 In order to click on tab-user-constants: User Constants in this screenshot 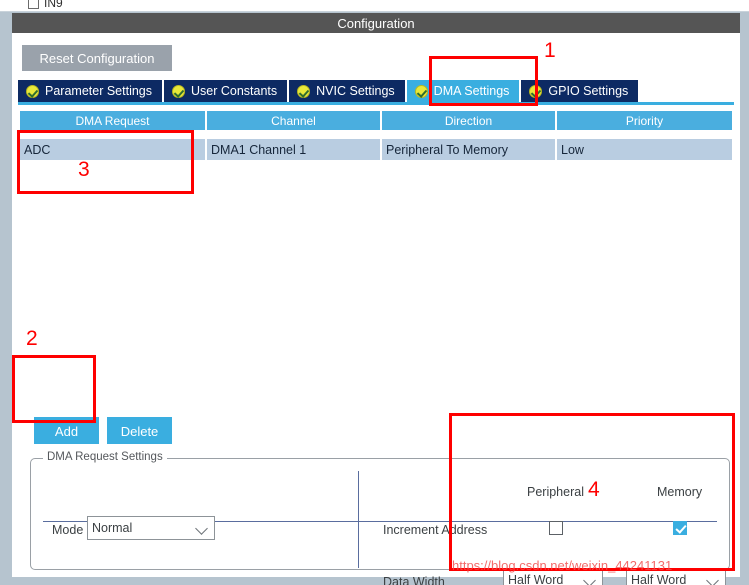, I will do `click(227, 91)`.